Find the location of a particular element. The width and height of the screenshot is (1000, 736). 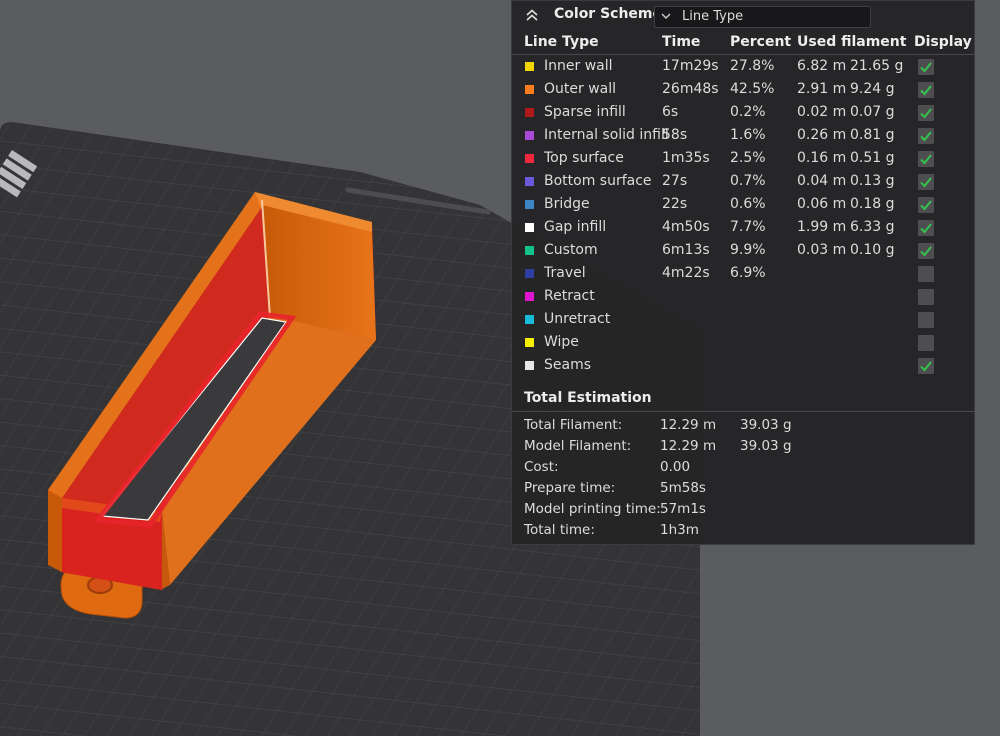

row-name: Sparse infill is located at coordinates (585, 112).